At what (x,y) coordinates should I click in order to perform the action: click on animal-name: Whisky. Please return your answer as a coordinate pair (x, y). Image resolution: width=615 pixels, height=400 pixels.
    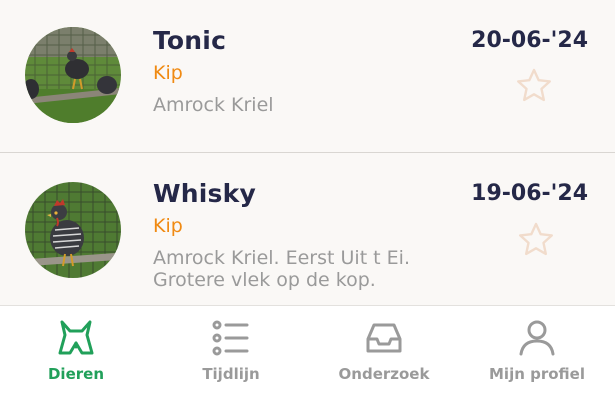
    Looking at the image, I should click on (204, 193).